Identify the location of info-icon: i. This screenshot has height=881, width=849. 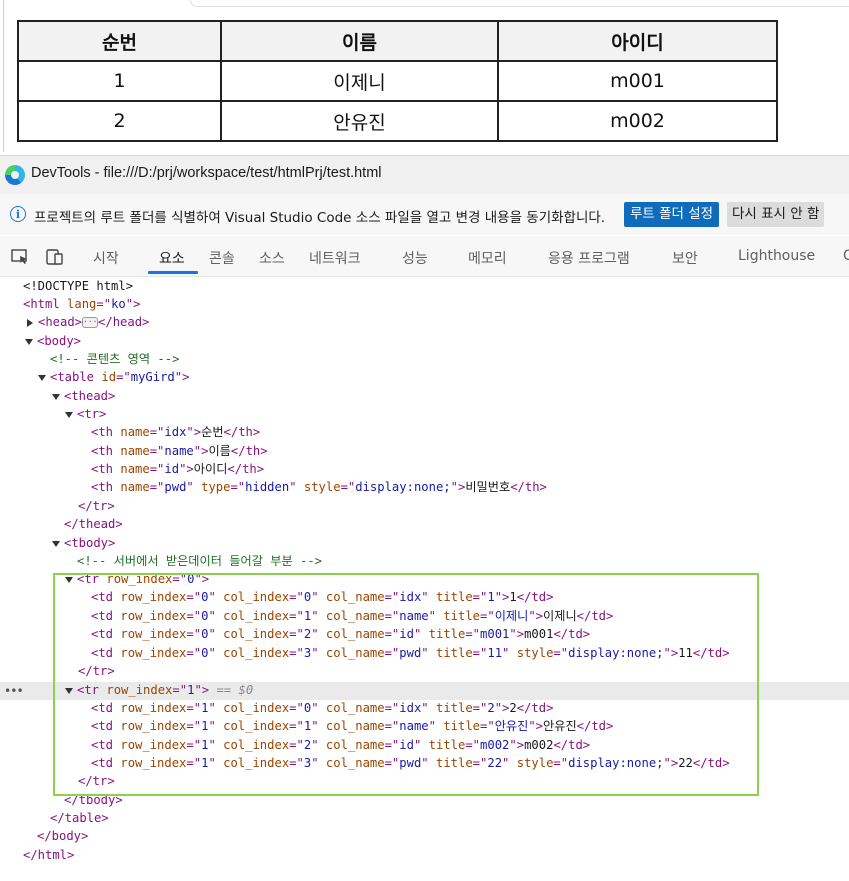
(18, 214).